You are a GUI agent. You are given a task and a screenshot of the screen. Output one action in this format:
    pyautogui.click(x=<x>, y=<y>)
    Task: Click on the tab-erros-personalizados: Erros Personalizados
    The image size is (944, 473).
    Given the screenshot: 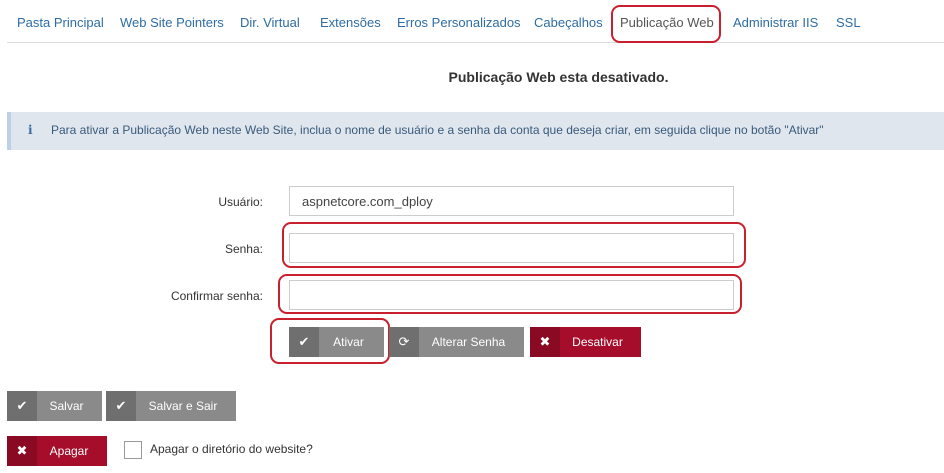 What is the action you would take?
    pyautogui.click(x=459, y=23)
    